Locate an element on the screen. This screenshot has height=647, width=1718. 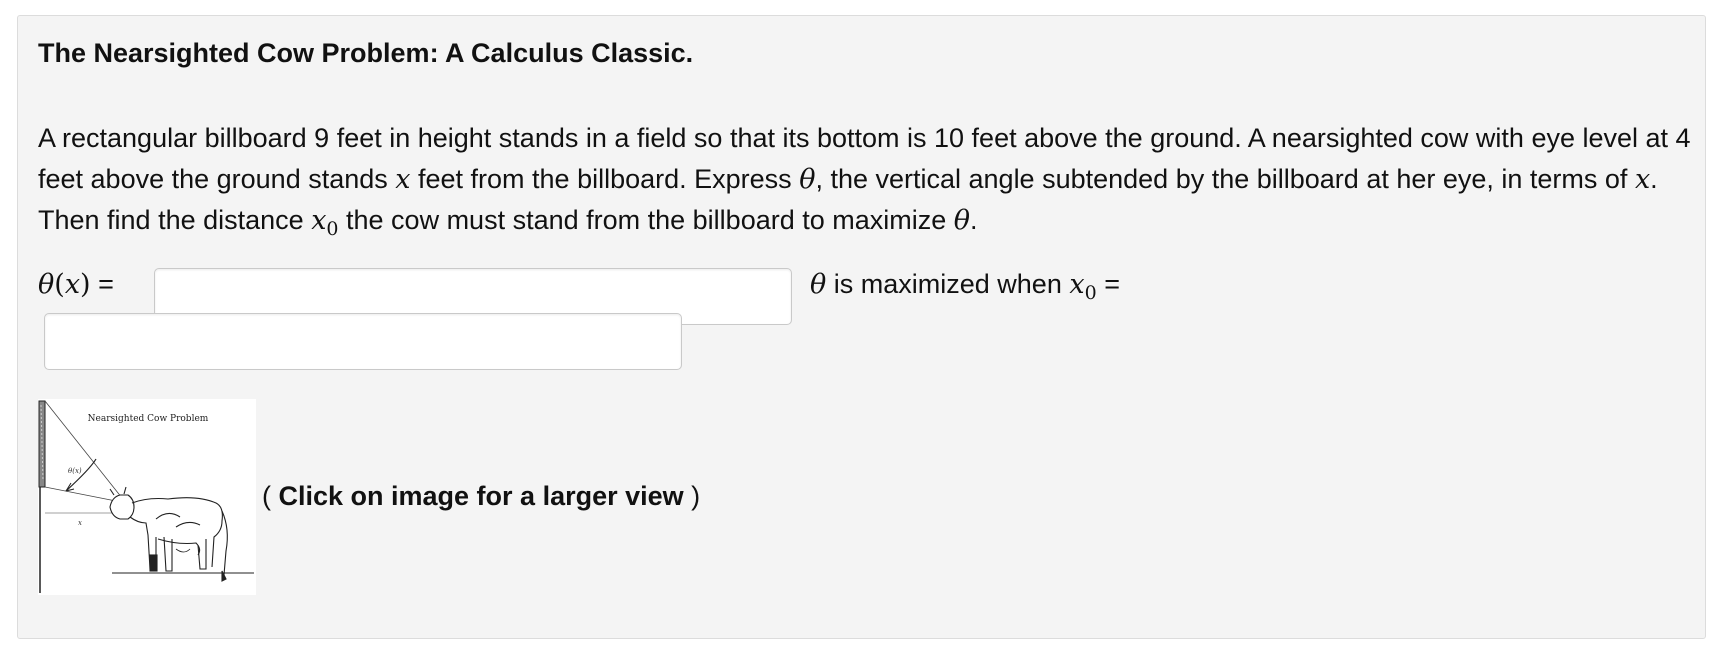
figure-background is located at coordinates (147, 497).